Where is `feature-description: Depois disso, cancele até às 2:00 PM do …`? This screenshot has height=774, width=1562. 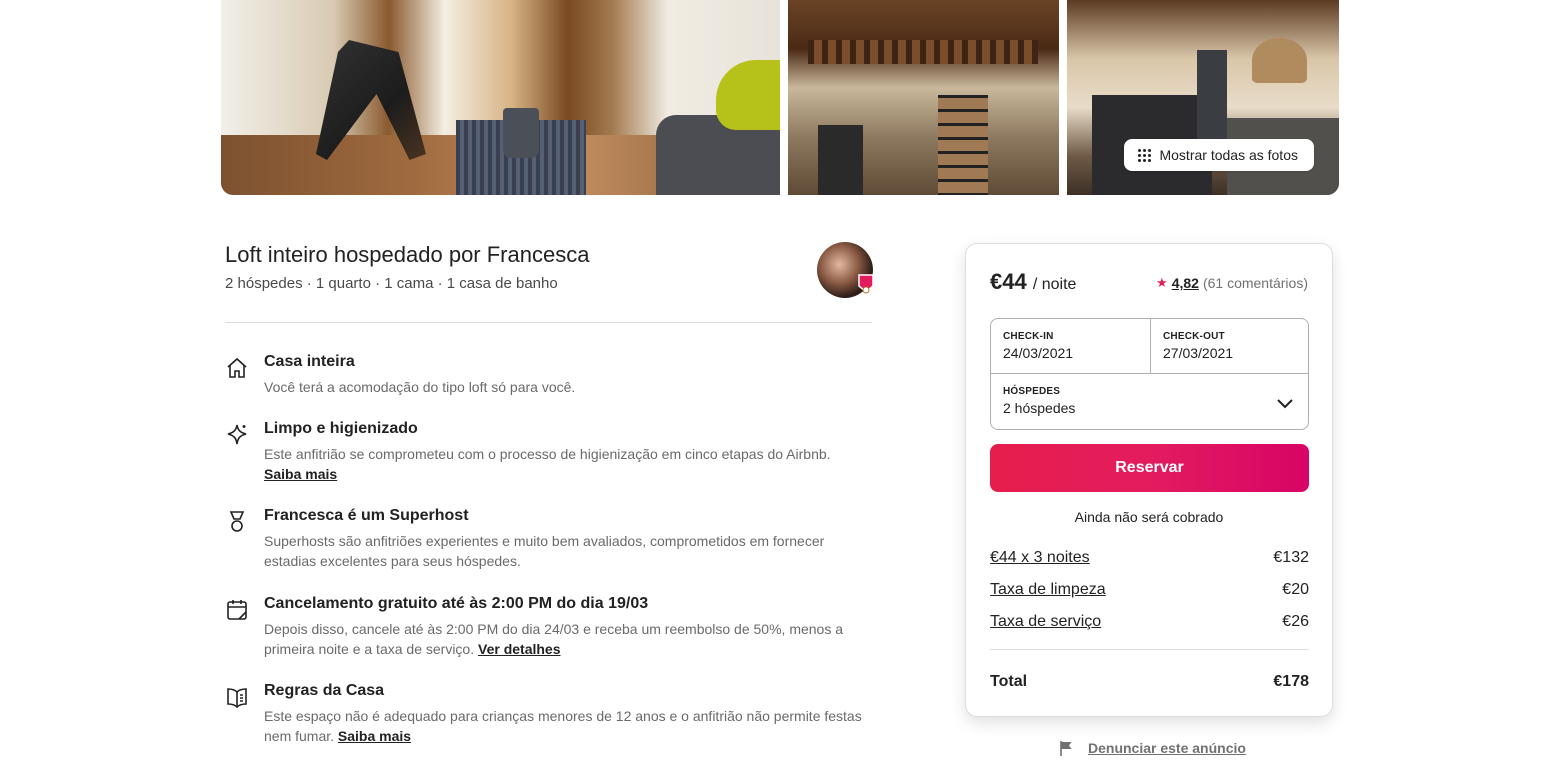 feature-description: Depois disso, cancele até às 2:00 PM do … is located at coordinates (554, 639).